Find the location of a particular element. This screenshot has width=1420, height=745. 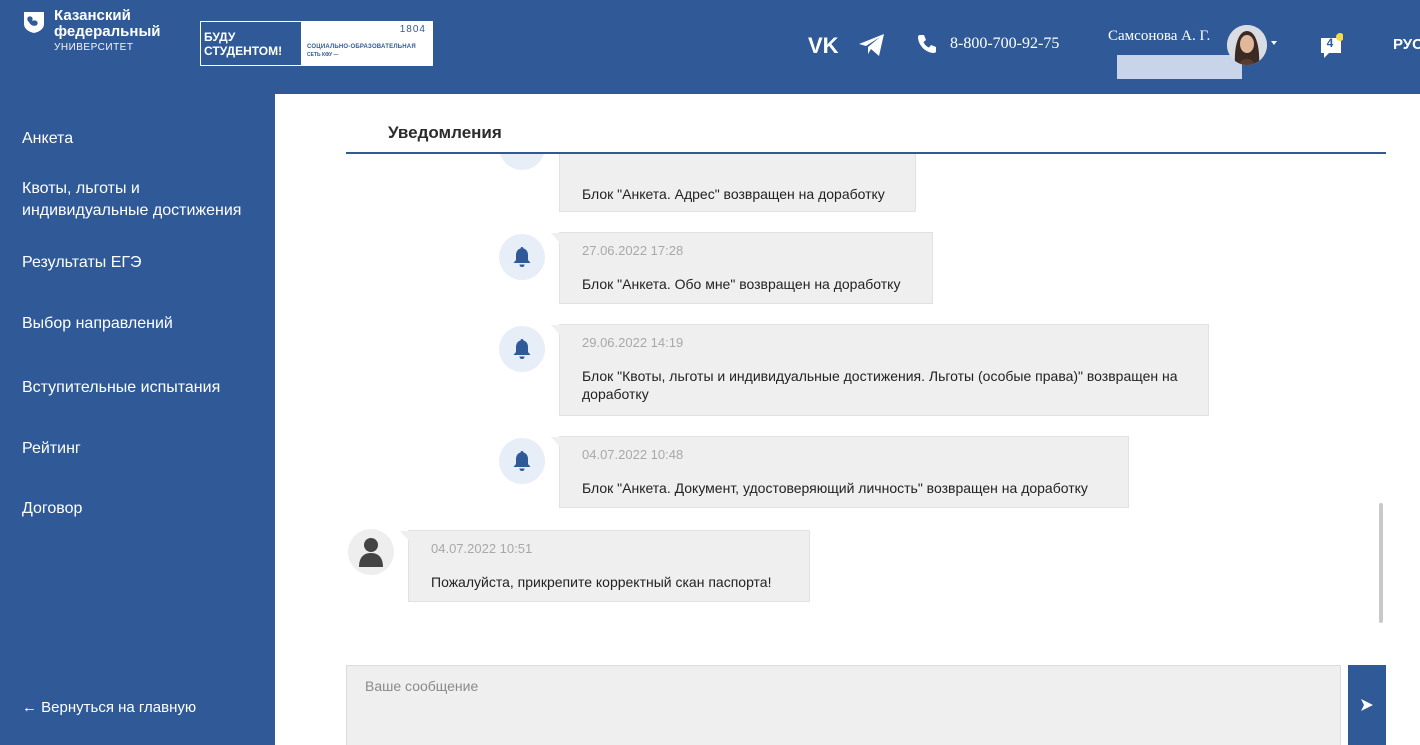

sidebar-item-rating: Рейтинг is located at coordinates (142, 449).